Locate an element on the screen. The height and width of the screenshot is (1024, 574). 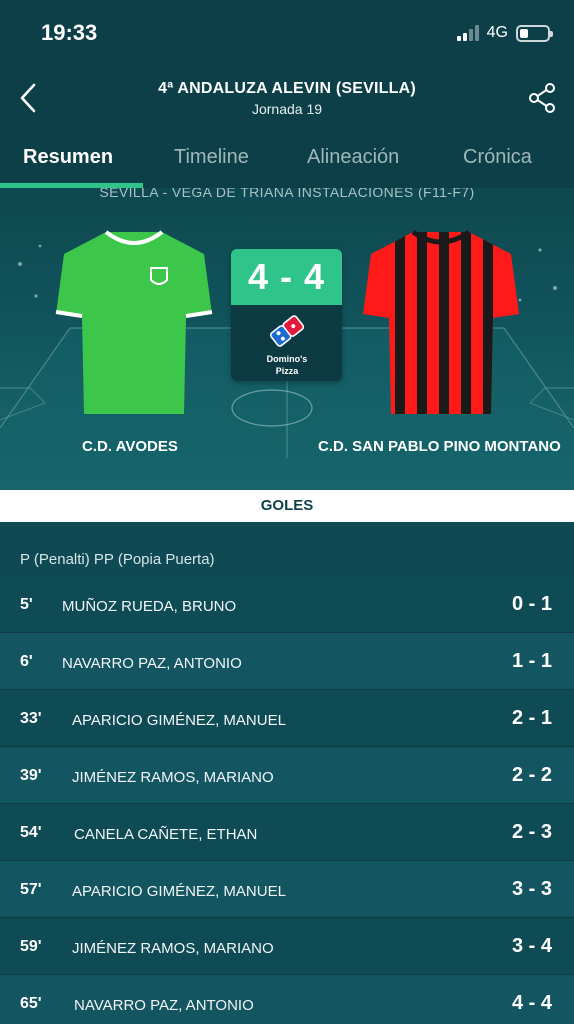
goal-scorer: MUÑOZ RUEDA, BRUNO is located at coordinates (149, 606).